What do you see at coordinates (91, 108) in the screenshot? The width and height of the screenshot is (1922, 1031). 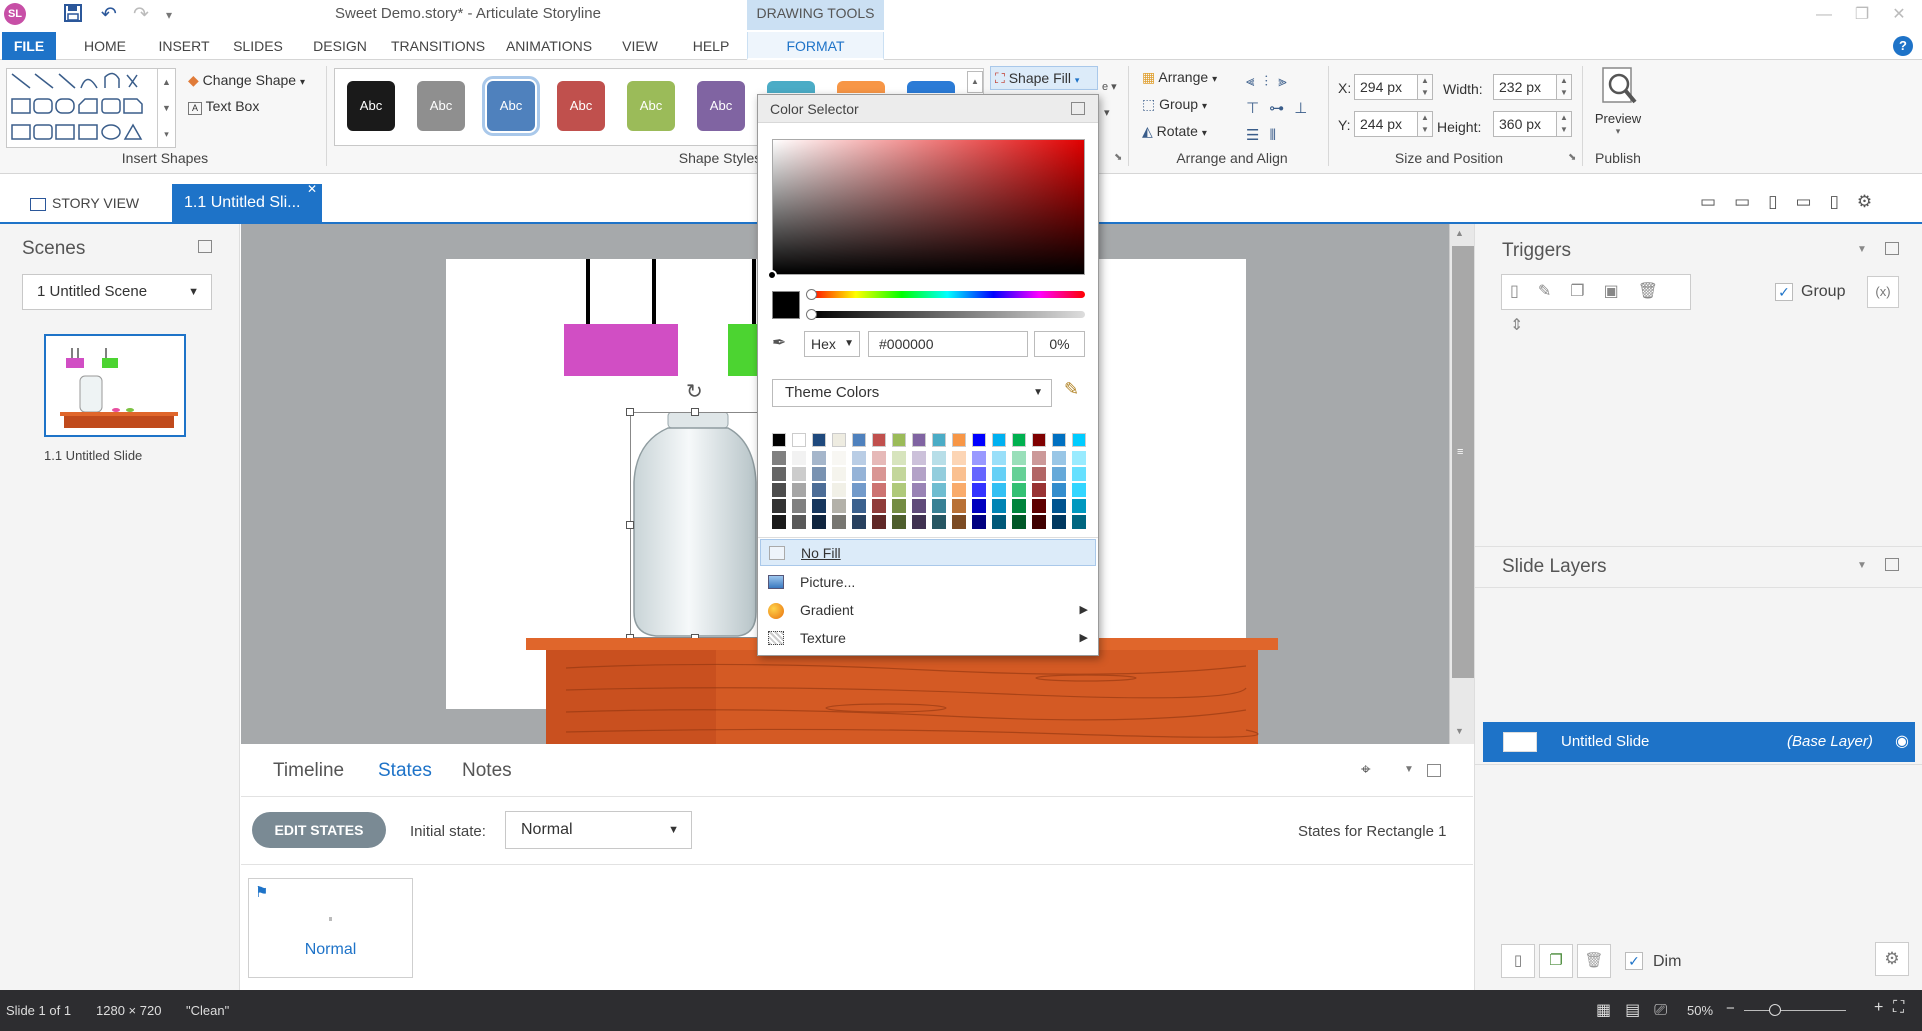 I see `shape-gallery: ▲ ▼ ▾` at bounding box center [91, 108].